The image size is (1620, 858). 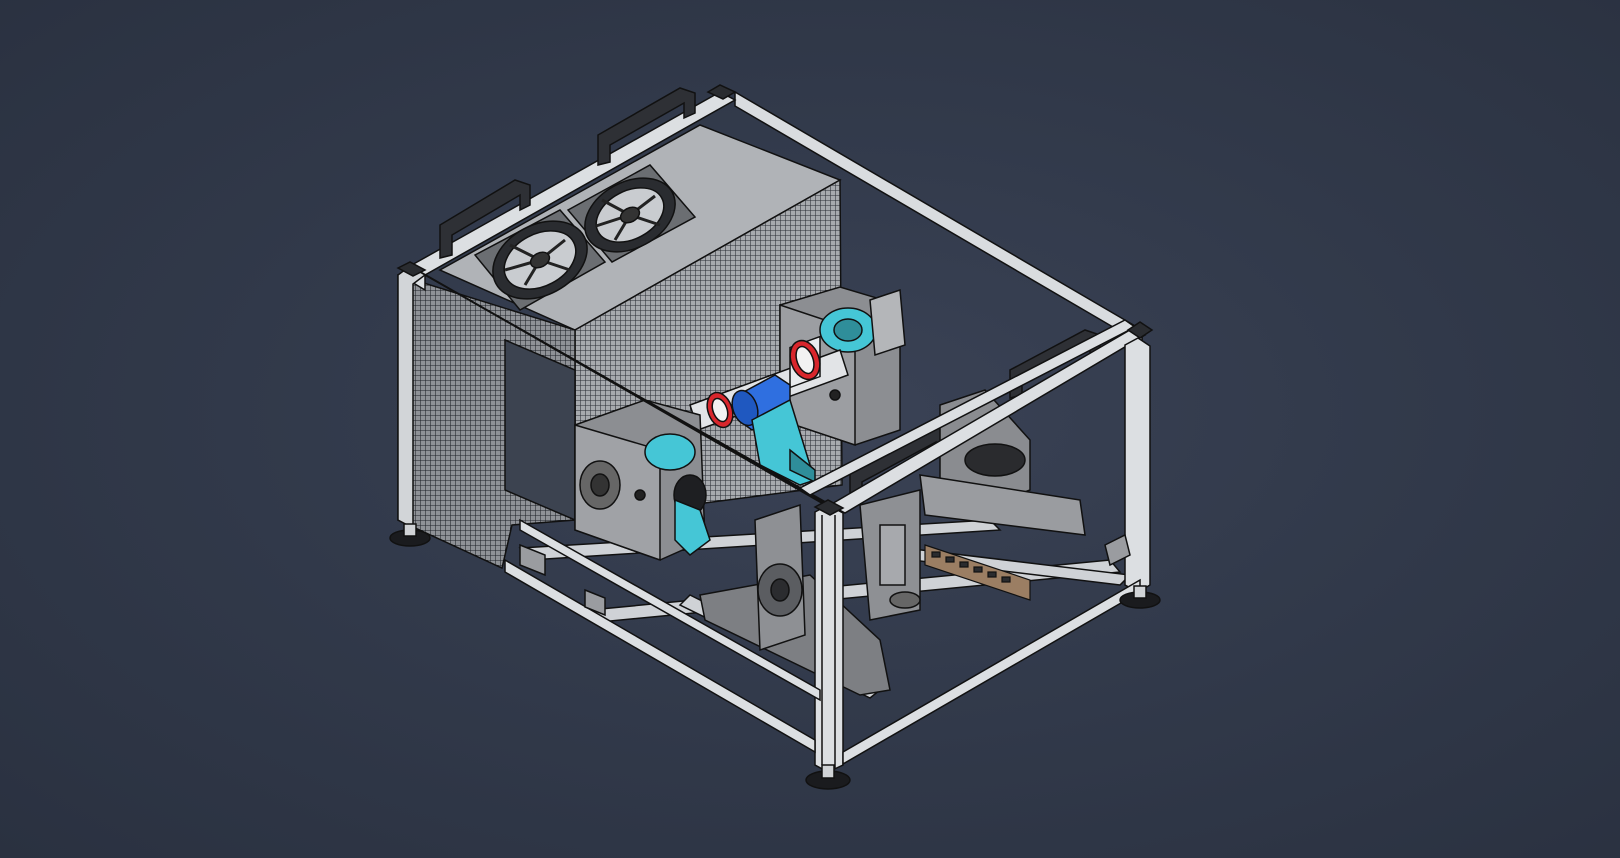 I want to click on foot-icon, so click(x=828, y=777).